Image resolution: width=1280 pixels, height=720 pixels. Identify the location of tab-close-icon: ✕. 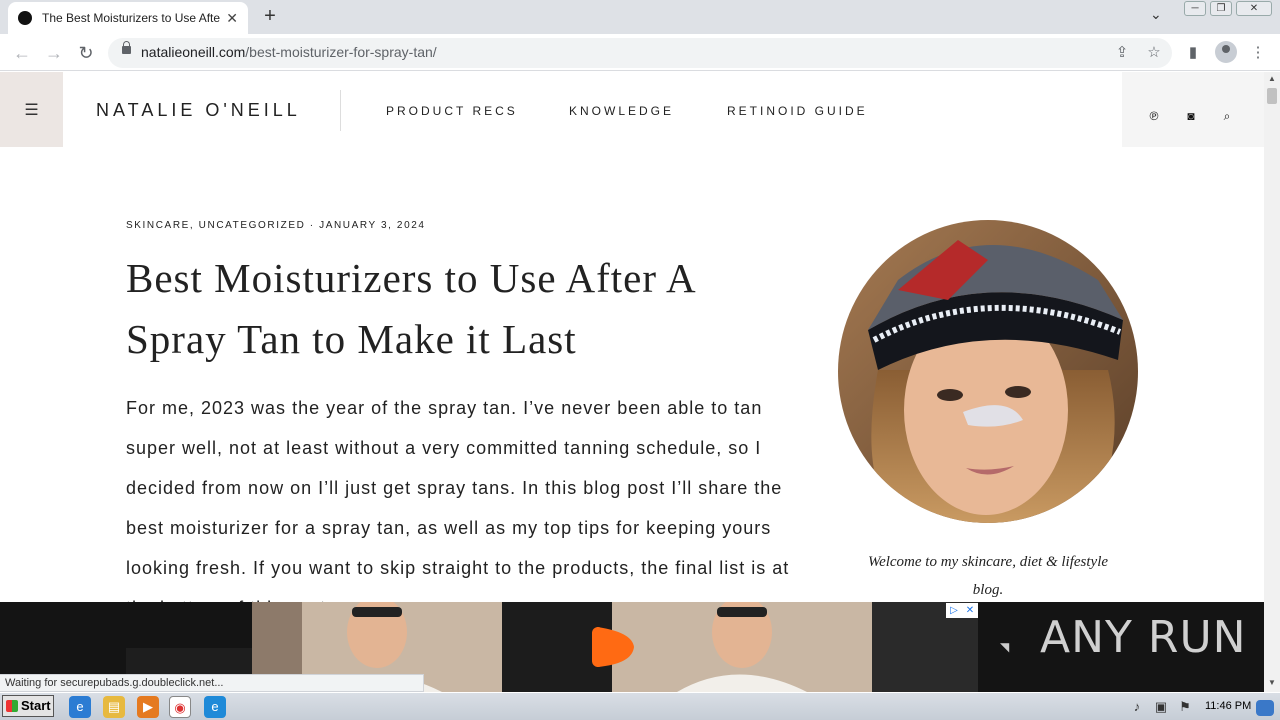
(232, 18).